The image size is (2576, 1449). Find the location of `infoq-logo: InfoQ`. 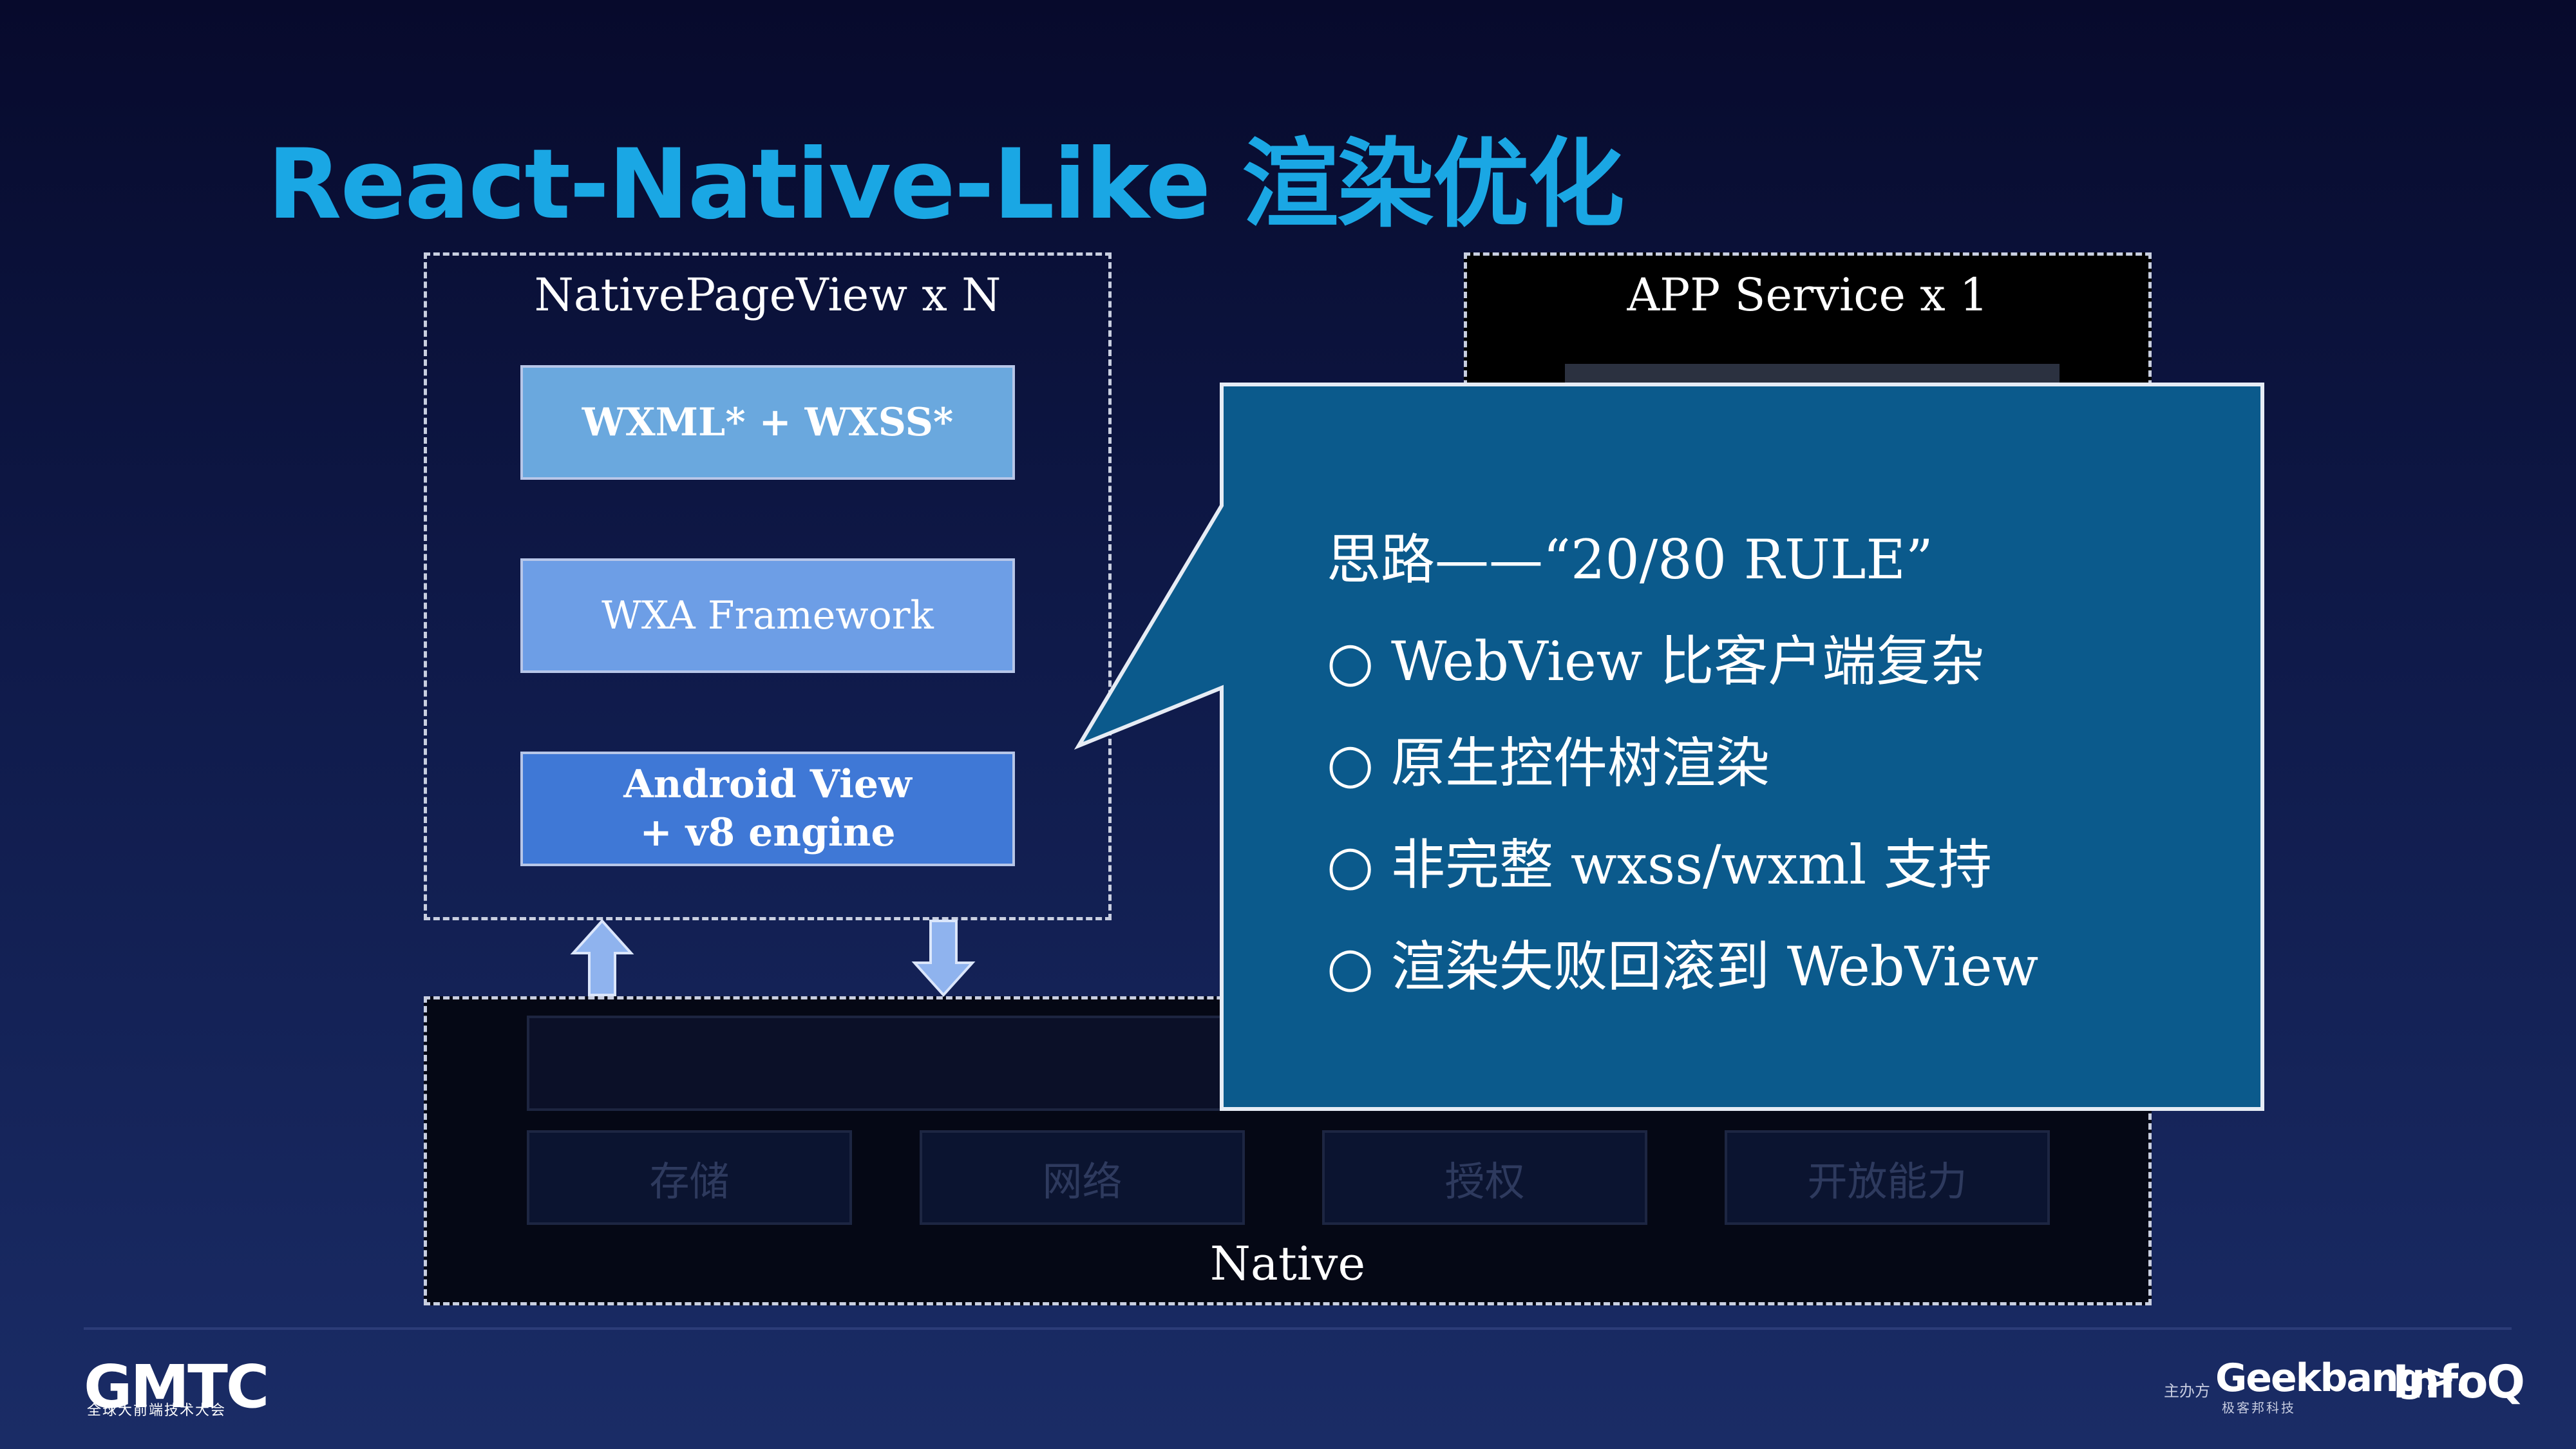

infoq-logo: InfoQ is located at coordinates (2458, 1382).